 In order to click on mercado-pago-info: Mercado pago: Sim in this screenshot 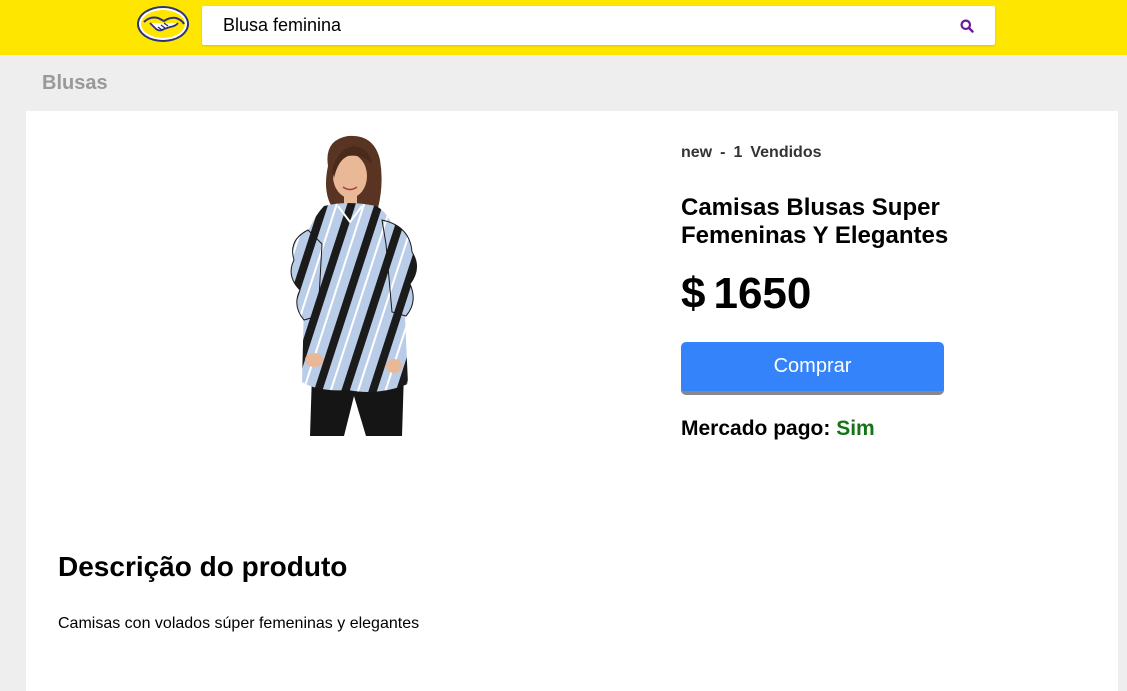, I will do `click(778, 429)`.